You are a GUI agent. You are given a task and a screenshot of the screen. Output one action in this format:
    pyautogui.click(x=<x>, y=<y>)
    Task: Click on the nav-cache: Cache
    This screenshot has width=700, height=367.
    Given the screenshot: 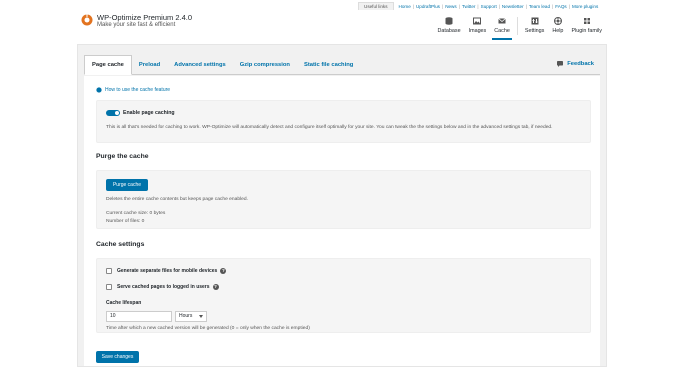 What is the action you would take?
    pyautogui.click(x=502, y=28)
    